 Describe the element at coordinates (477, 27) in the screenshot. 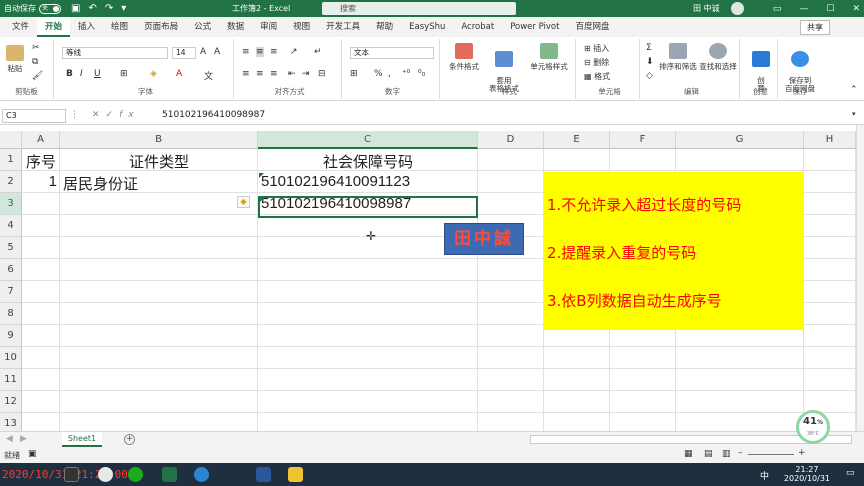

I see `tab-12: Acrobat` at that location.